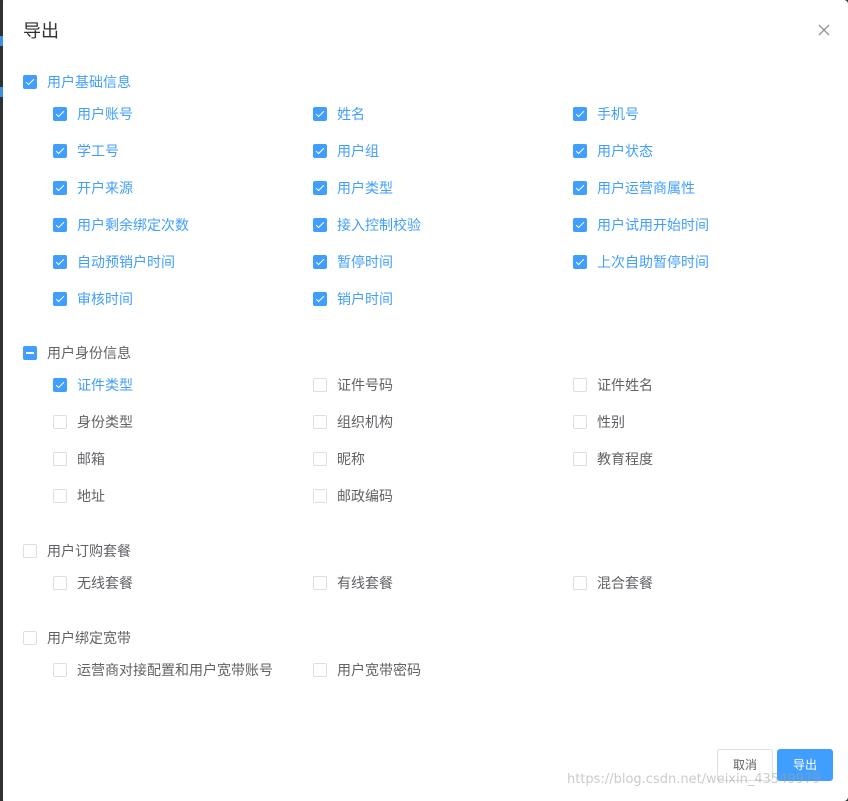  I want to click on checkbox-label: 用户身份信息, so click(89, 354).